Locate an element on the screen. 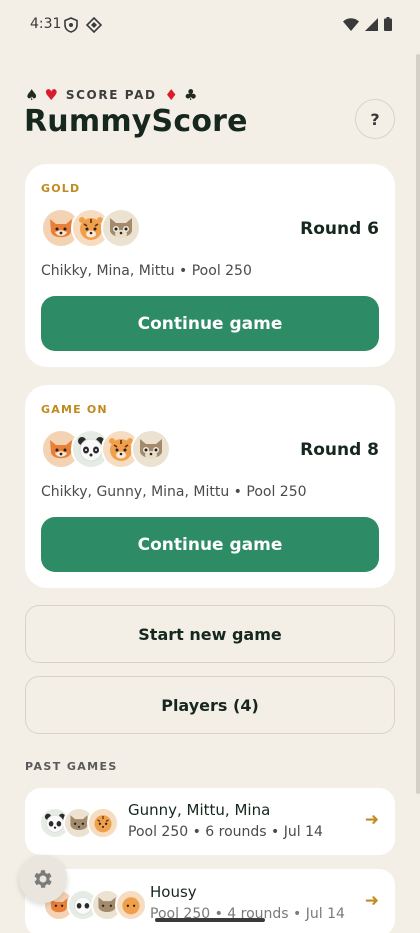 This screenshot has height=933, width=420. score-pad-label: SCORE PAD is located at coordinates (111, 95).